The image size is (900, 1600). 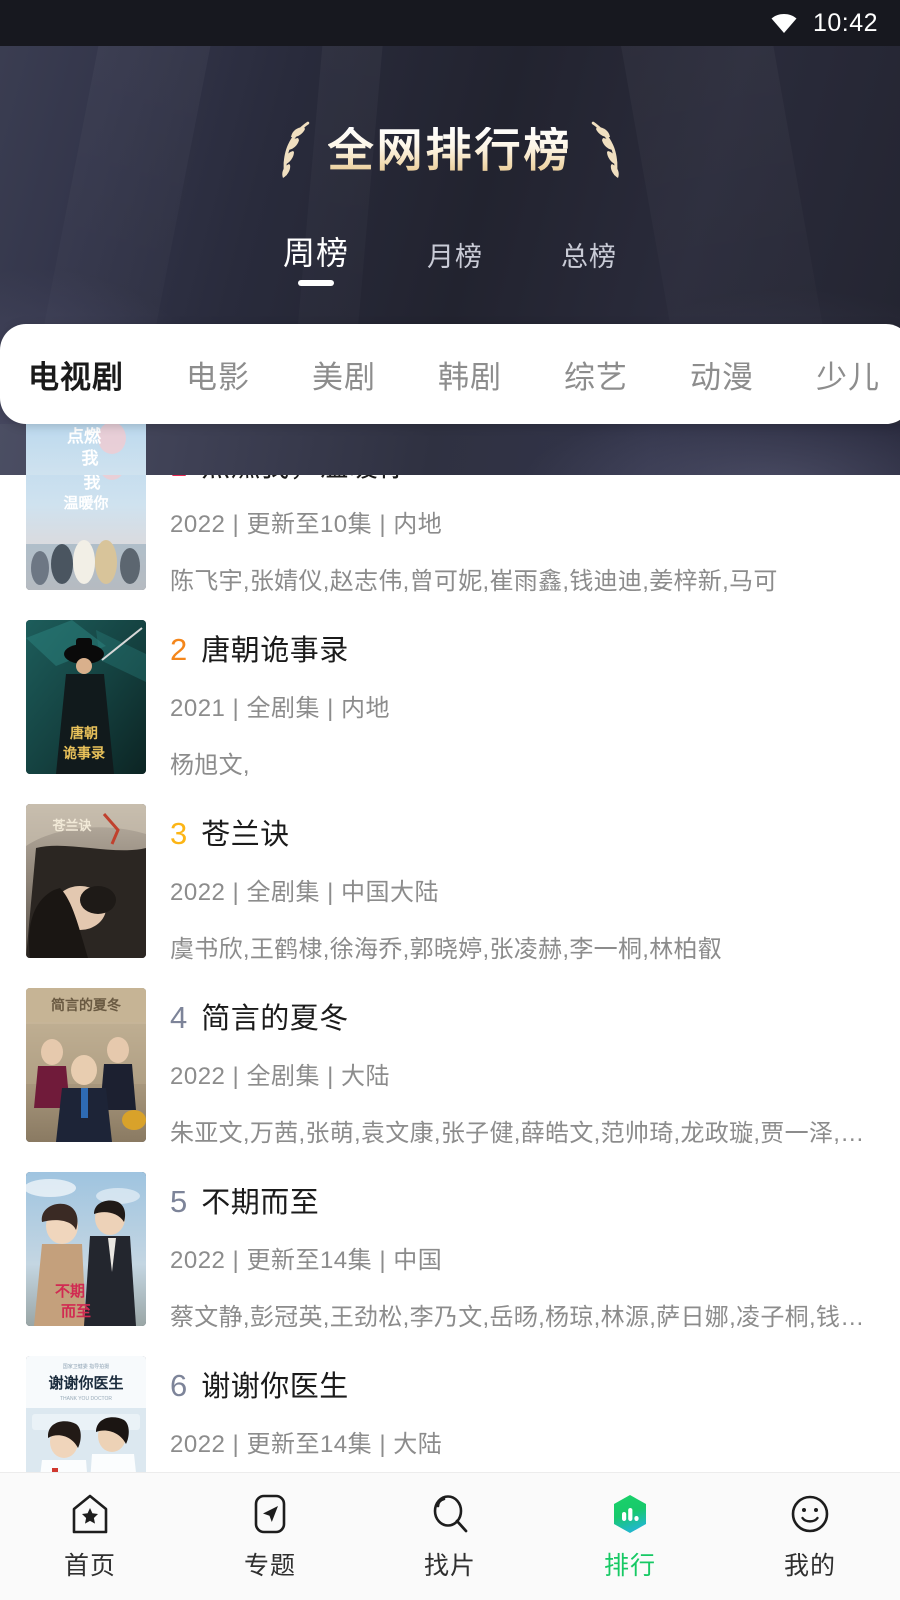 What do you see at coordinates (605, 149) in the screenshot?
I see `laurel-branch-right-icon` at bounding box center [605, 149].